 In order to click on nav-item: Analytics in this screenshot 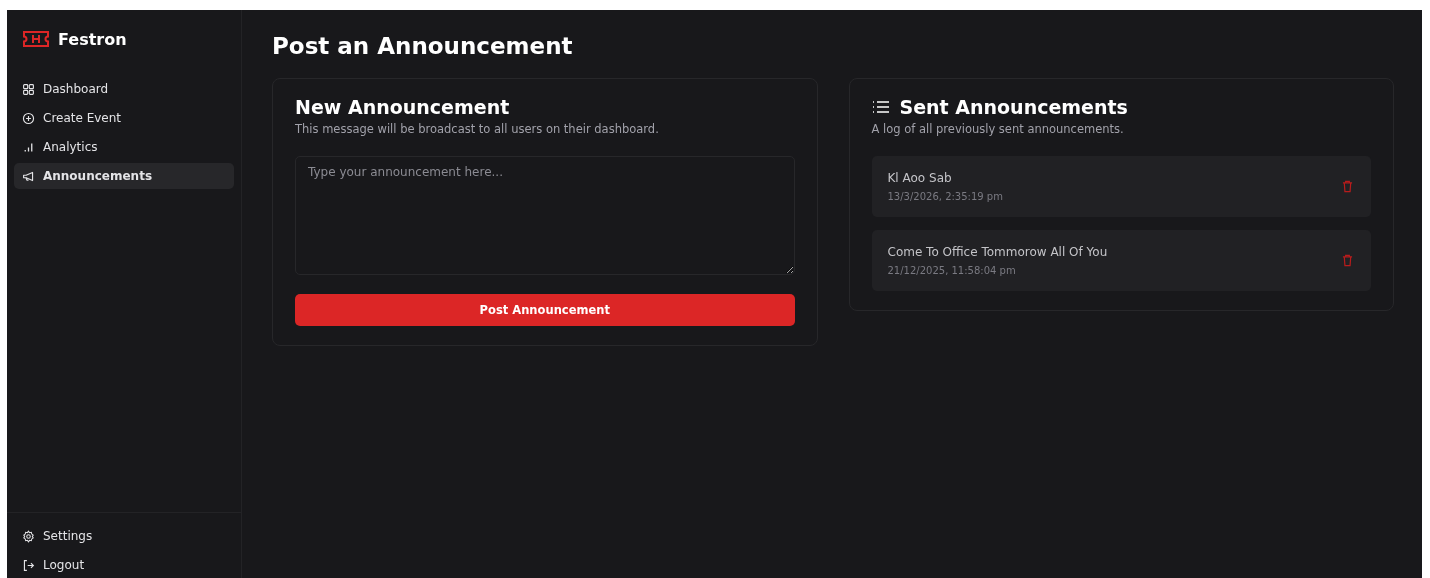, I will do `click(124, 147)`.